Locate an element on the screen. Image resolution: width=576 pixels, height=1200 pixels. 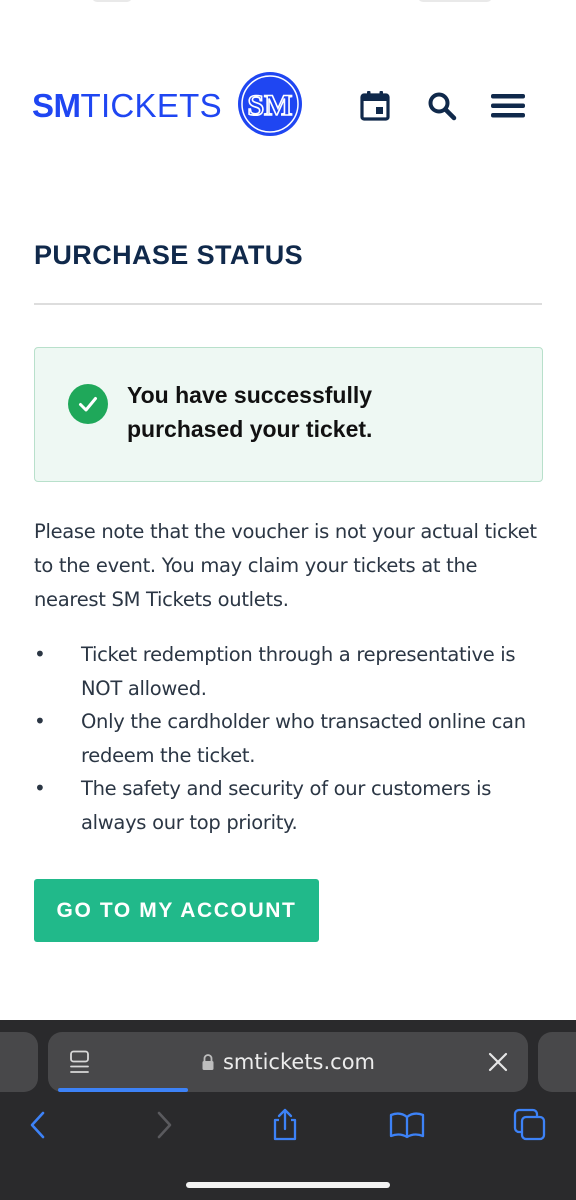
next-tab-stub is located at coordinates (557, 1062).